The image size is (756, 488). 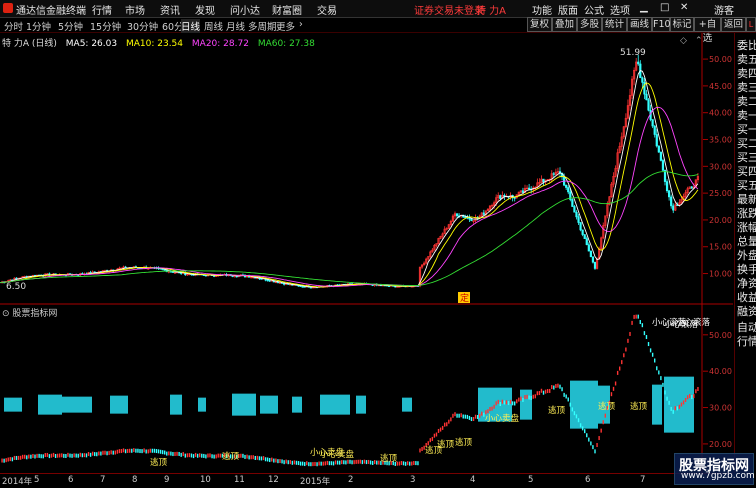 What do you see at coordinates (170, 9) in the screenshot?
I see `menu-item-news: 资讯` at bounding box center [170, 9].